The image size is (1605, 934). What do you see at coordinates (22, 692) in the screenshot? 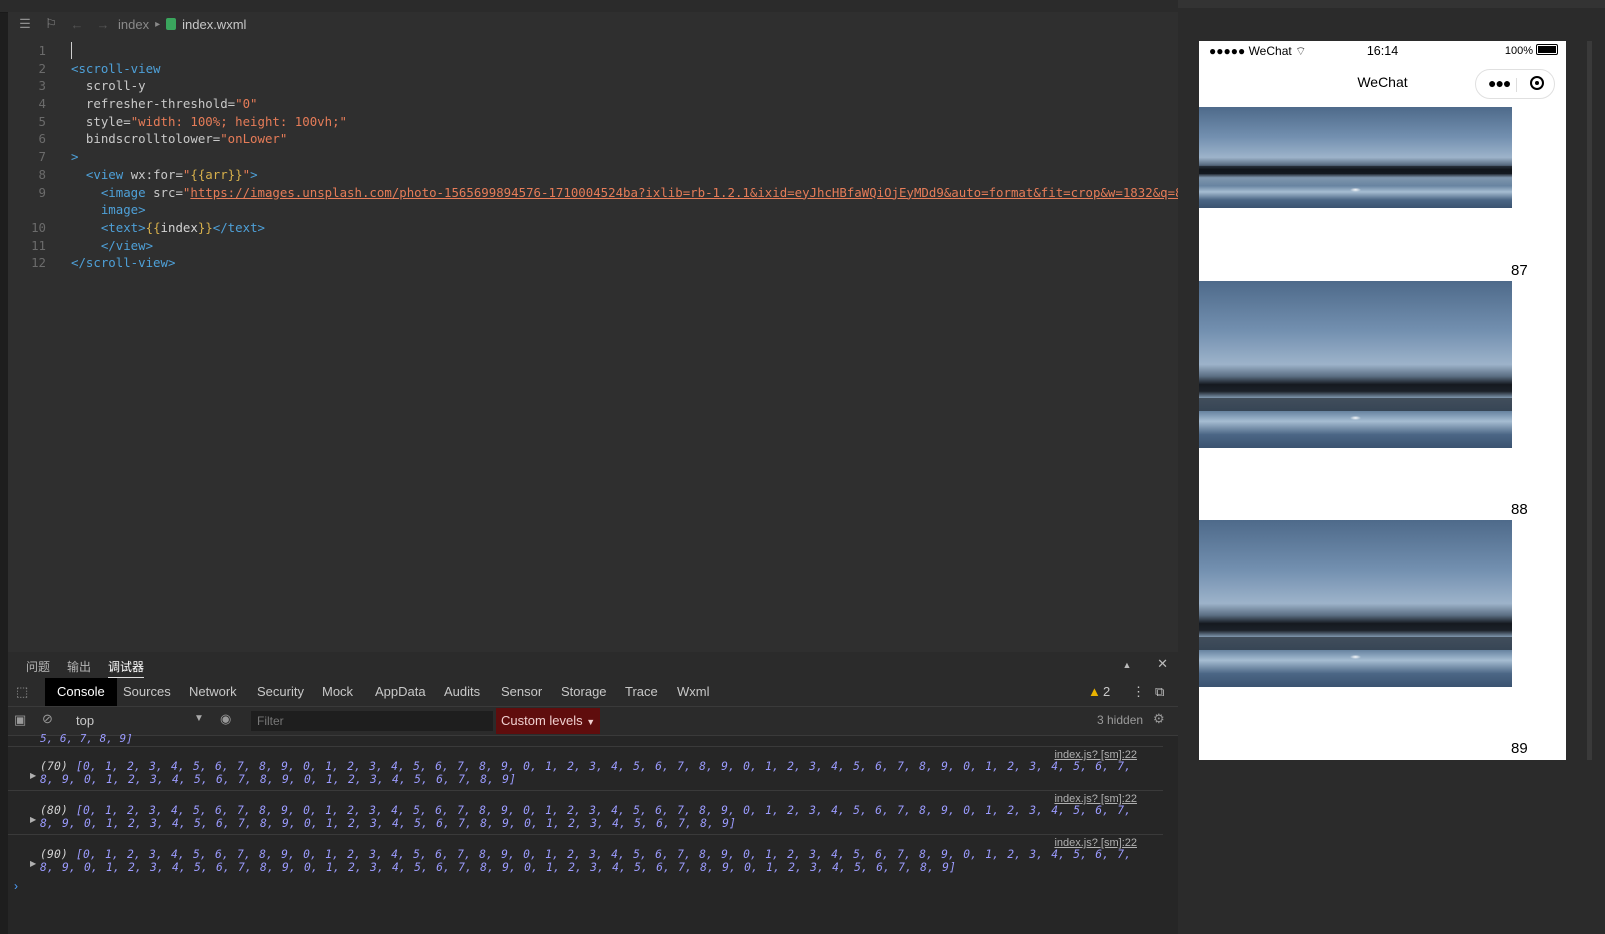
I see `inspect-element-icon: ⬚` at bounding box center [22, 692].